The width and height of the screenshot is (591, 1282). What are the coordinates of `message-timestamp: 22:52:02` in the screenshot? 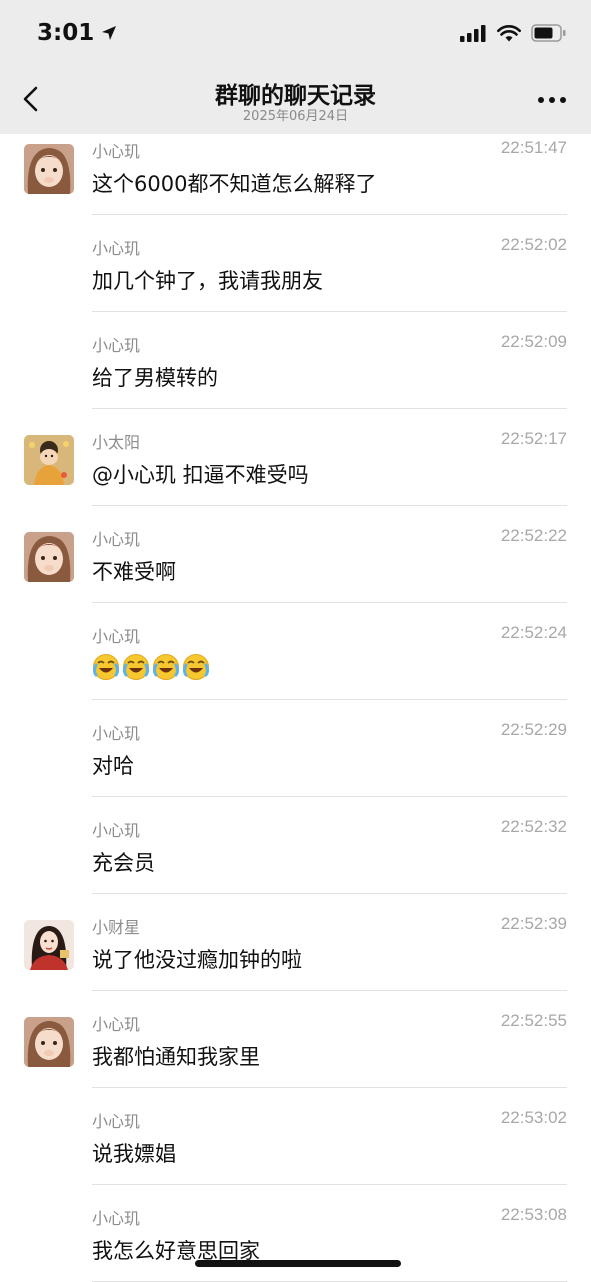 It's located at (533, 244).